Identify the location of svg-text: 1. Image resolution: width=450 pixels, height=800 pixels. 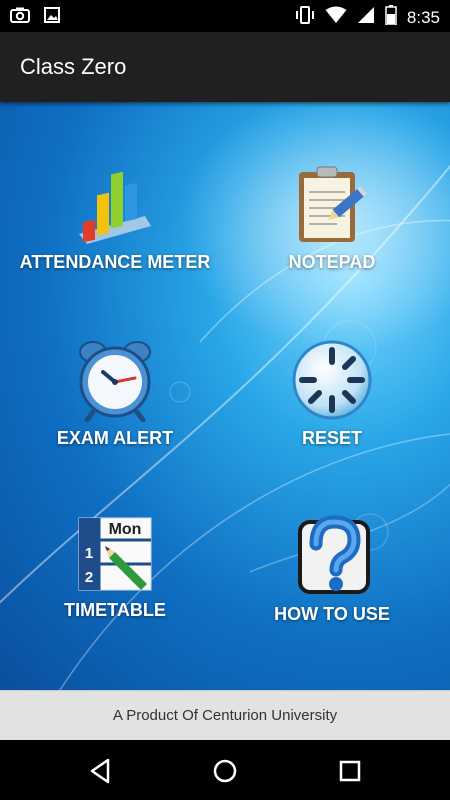
(89, 553).